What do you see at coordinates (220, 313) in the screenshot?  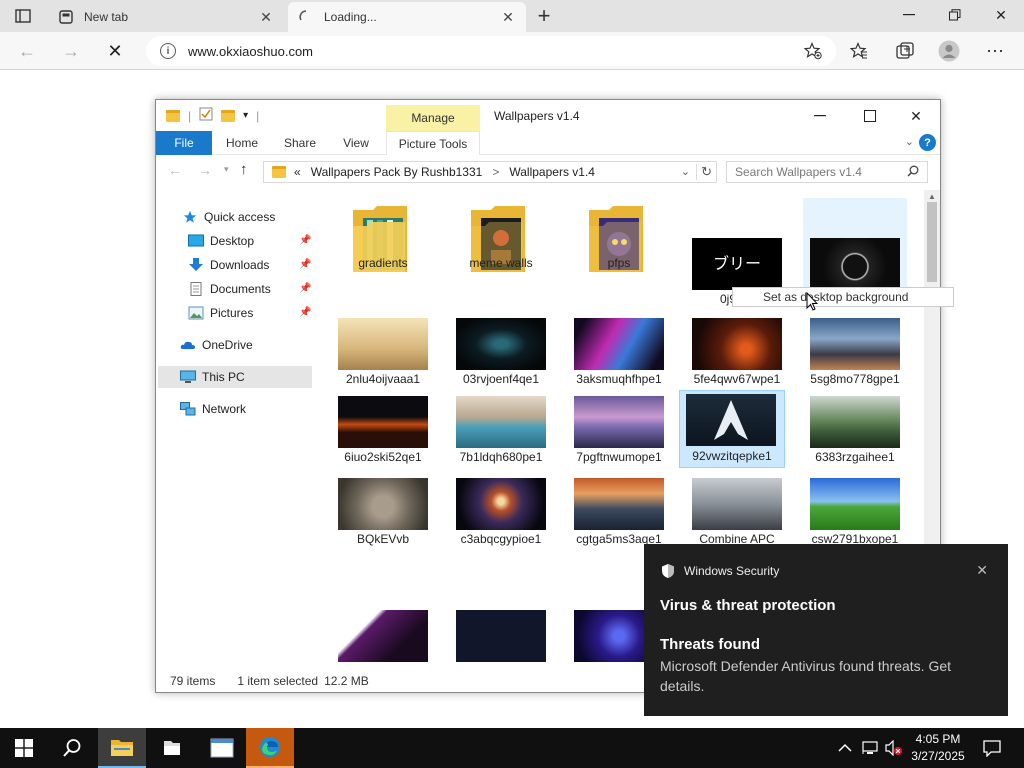 I see `nav-pictures: Pictures` at bounding box center [220, 313].